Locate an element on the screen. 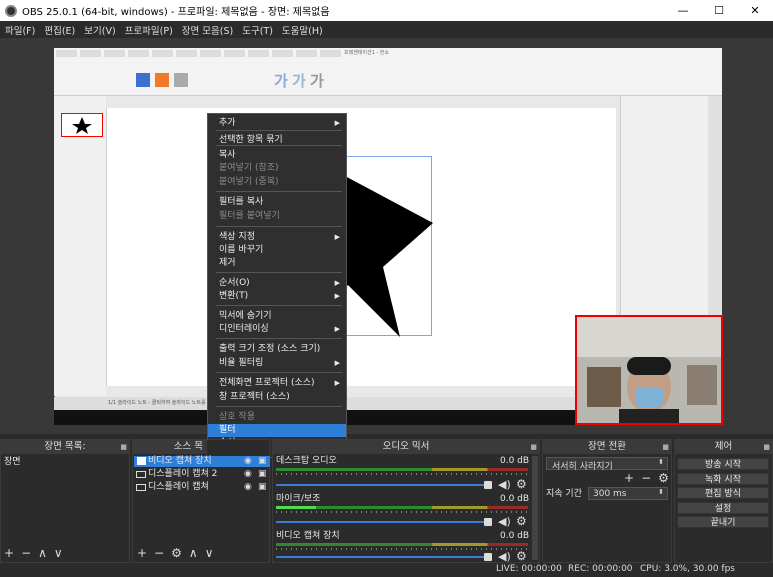 The height and width of the screenshot is (577, 773). controls-header: 제어 ■ is located at coordinates (723, 447).